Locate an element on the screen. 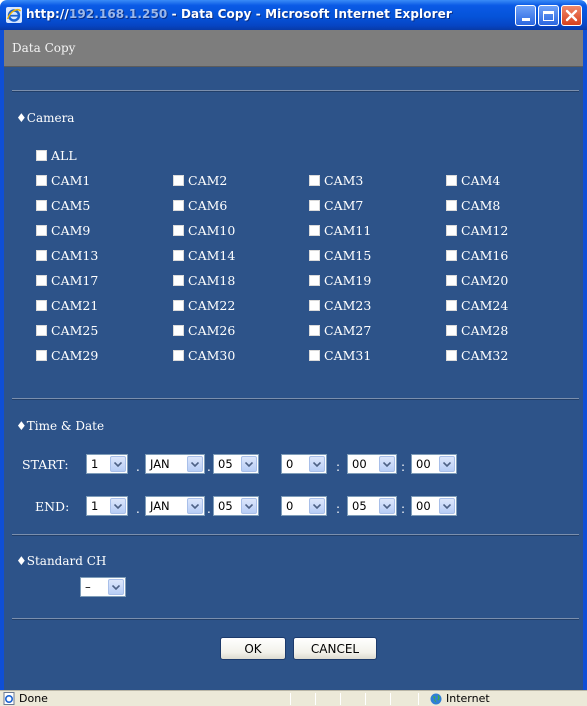 This screenshot has height=706, width=587. camera-checkbox-cam4: CAM4 is located at coordinates (473, 180).